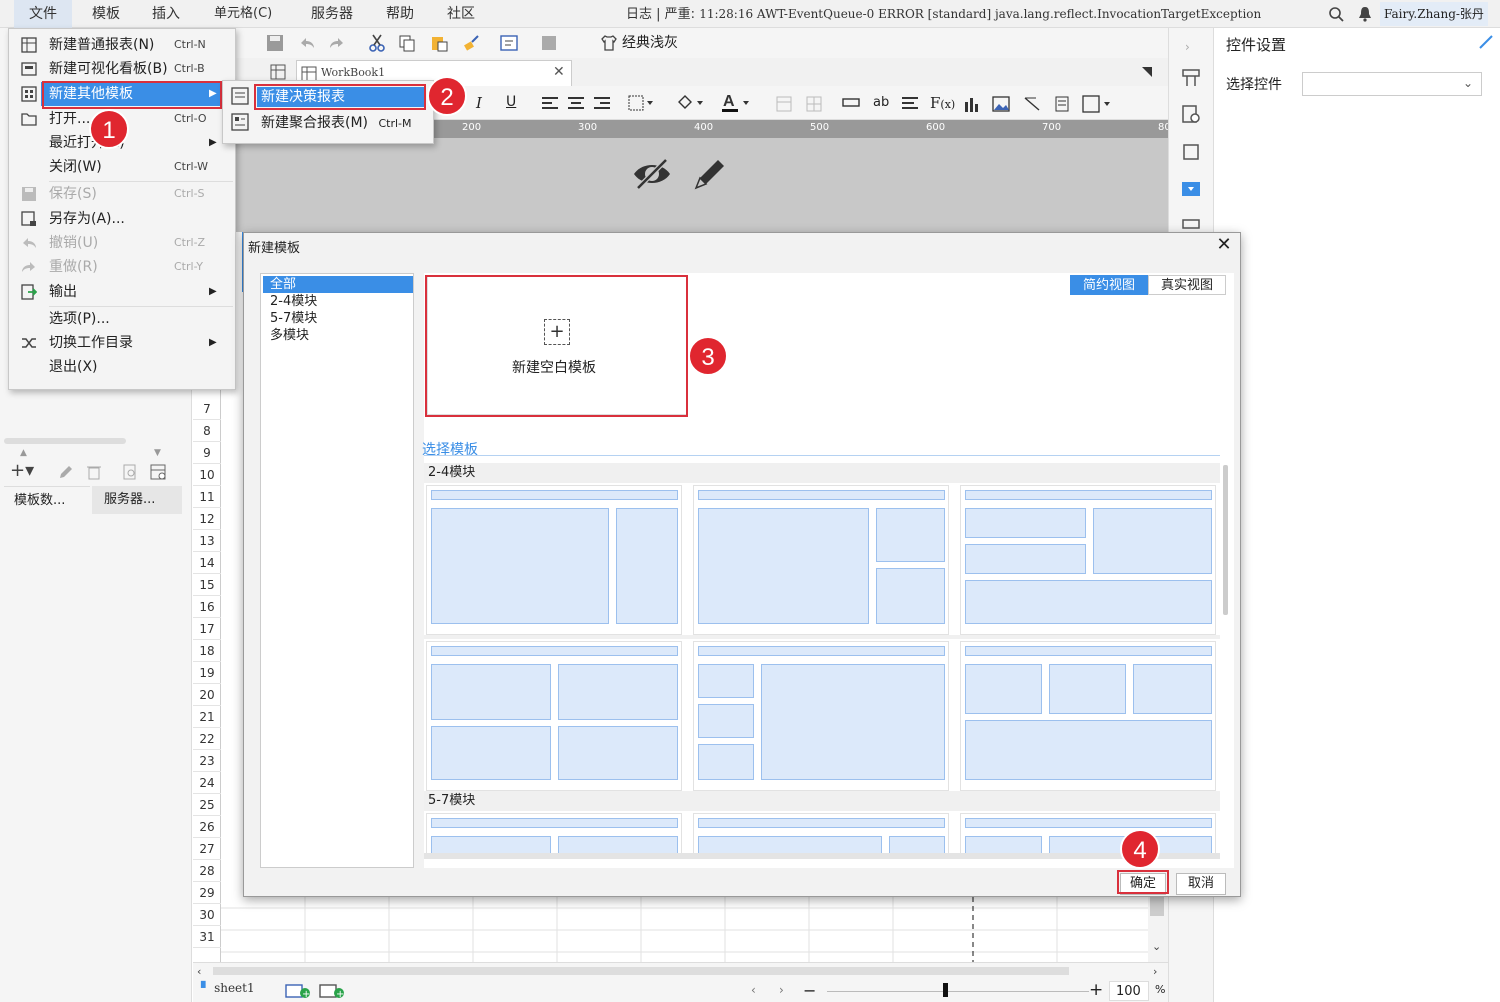 The image size is (1500, 1002). What do you see at coordinates (122, 194) in the screenshot?
I see `menu-item-save: 保存(S) Ctrl-S` at bounding box center [122, 194].